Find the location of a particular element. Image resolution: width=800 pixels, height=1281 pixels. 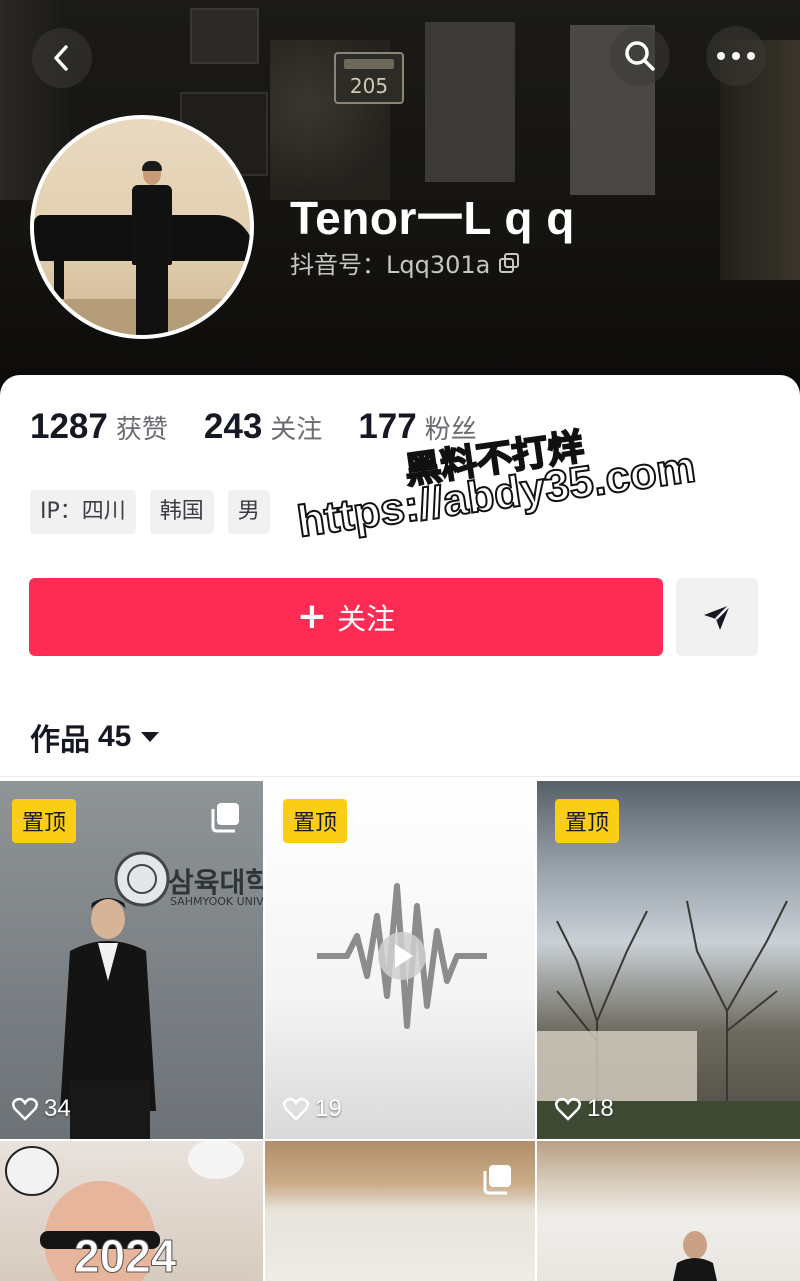

tag-gender: 男 is located at coordinates (248, 512).